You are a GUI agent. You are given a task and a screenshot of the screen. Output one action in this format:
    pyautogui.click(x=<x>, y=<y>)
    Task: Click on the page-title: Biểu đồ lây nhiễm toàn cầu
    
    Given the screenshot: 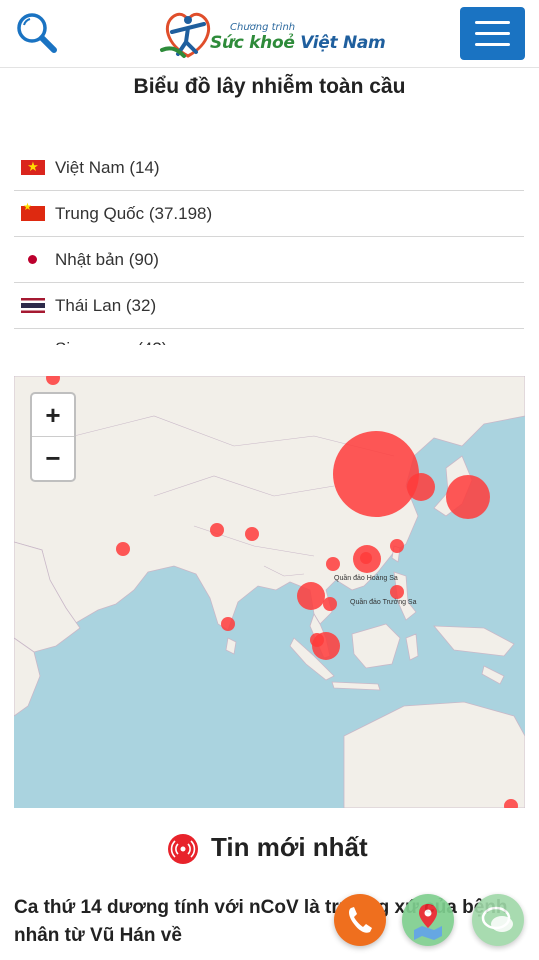 What is the action you would take?
    pyautogui.click(x=269, y=86)
    